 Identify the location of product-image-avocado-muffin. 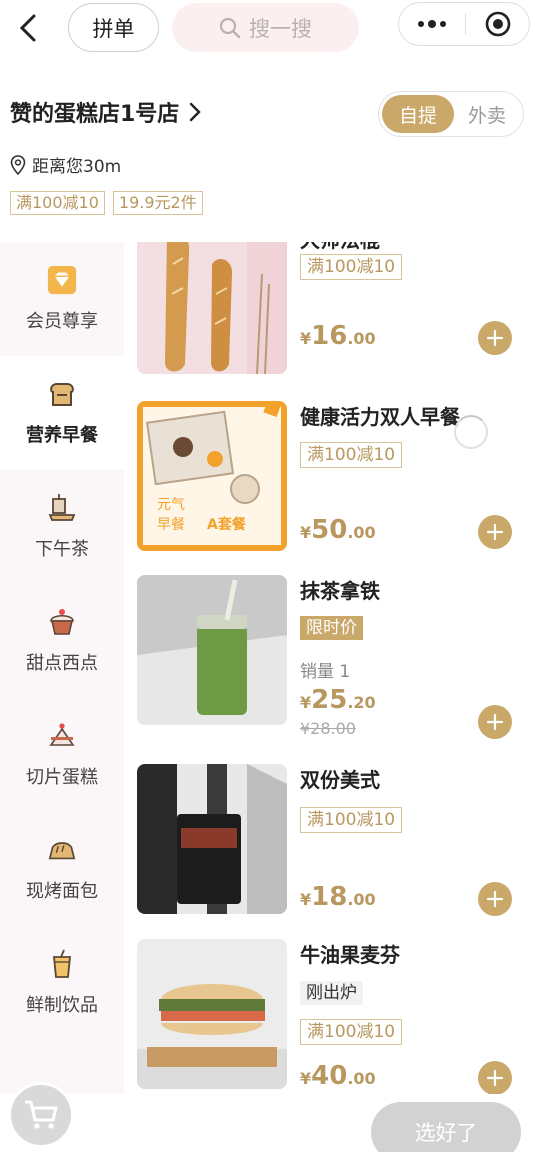
(212, 1014).